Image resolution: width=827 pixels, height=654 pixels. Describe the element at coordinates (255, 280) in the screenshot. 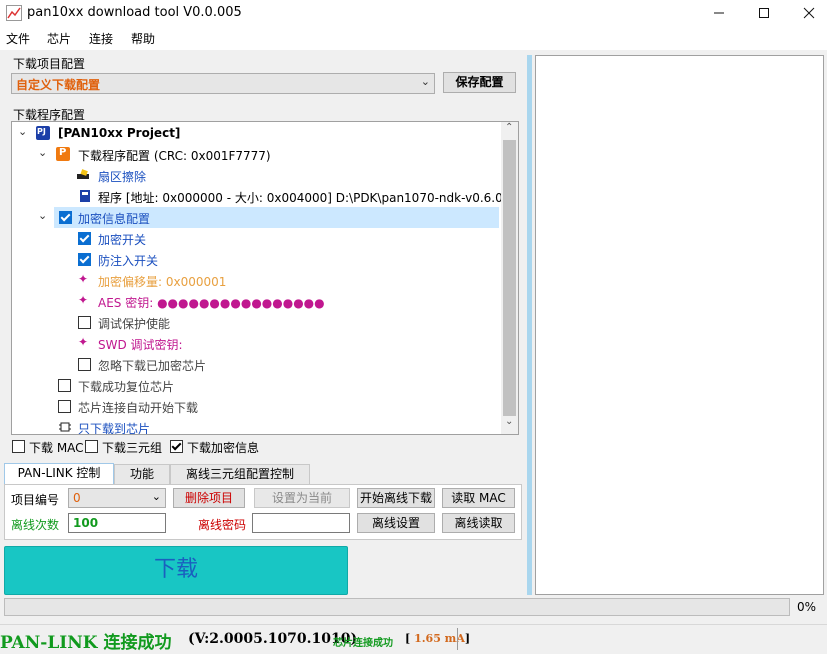

I see `tree-node-encrypt-offset: ✦ 加密偏移量: 0x000001` at that location.